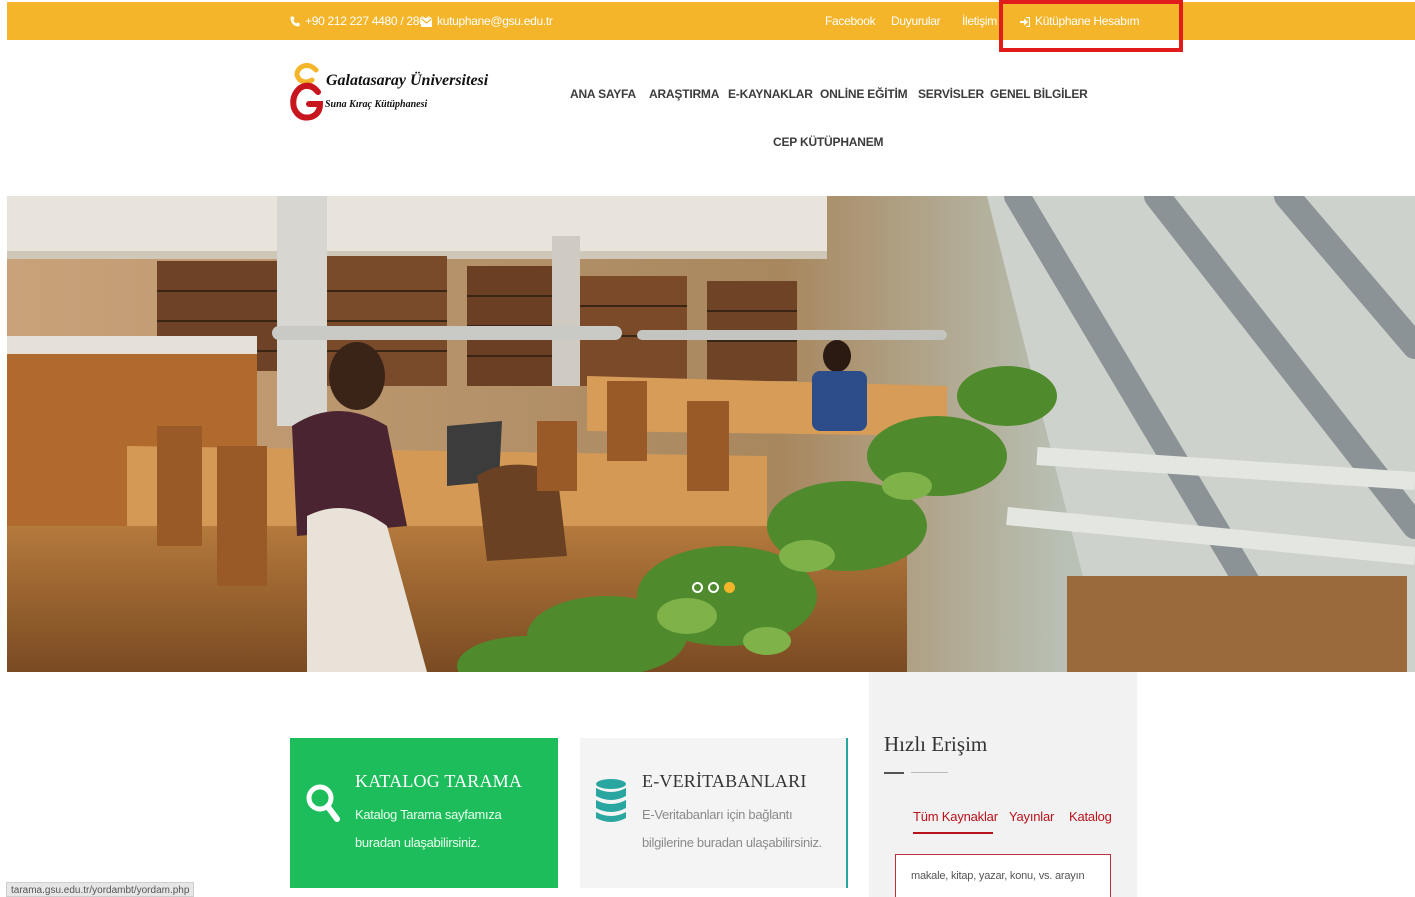 The image size is (1415, 897). I want to click on email-address: kutuphane@gsu.edu.tr, so click(495, 21).